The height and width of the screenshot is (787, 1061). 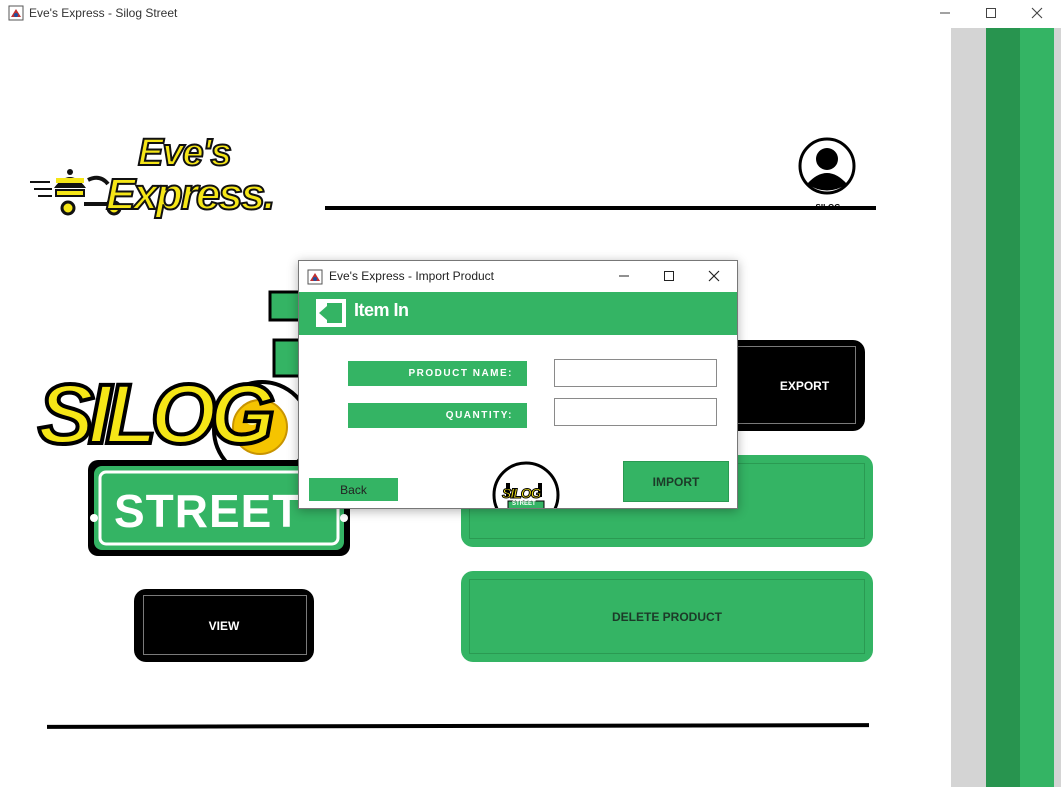 What do you see at coordinates (635, 373) in the screenshot?
I see `product-name-input` at bounding box center [635, 373].